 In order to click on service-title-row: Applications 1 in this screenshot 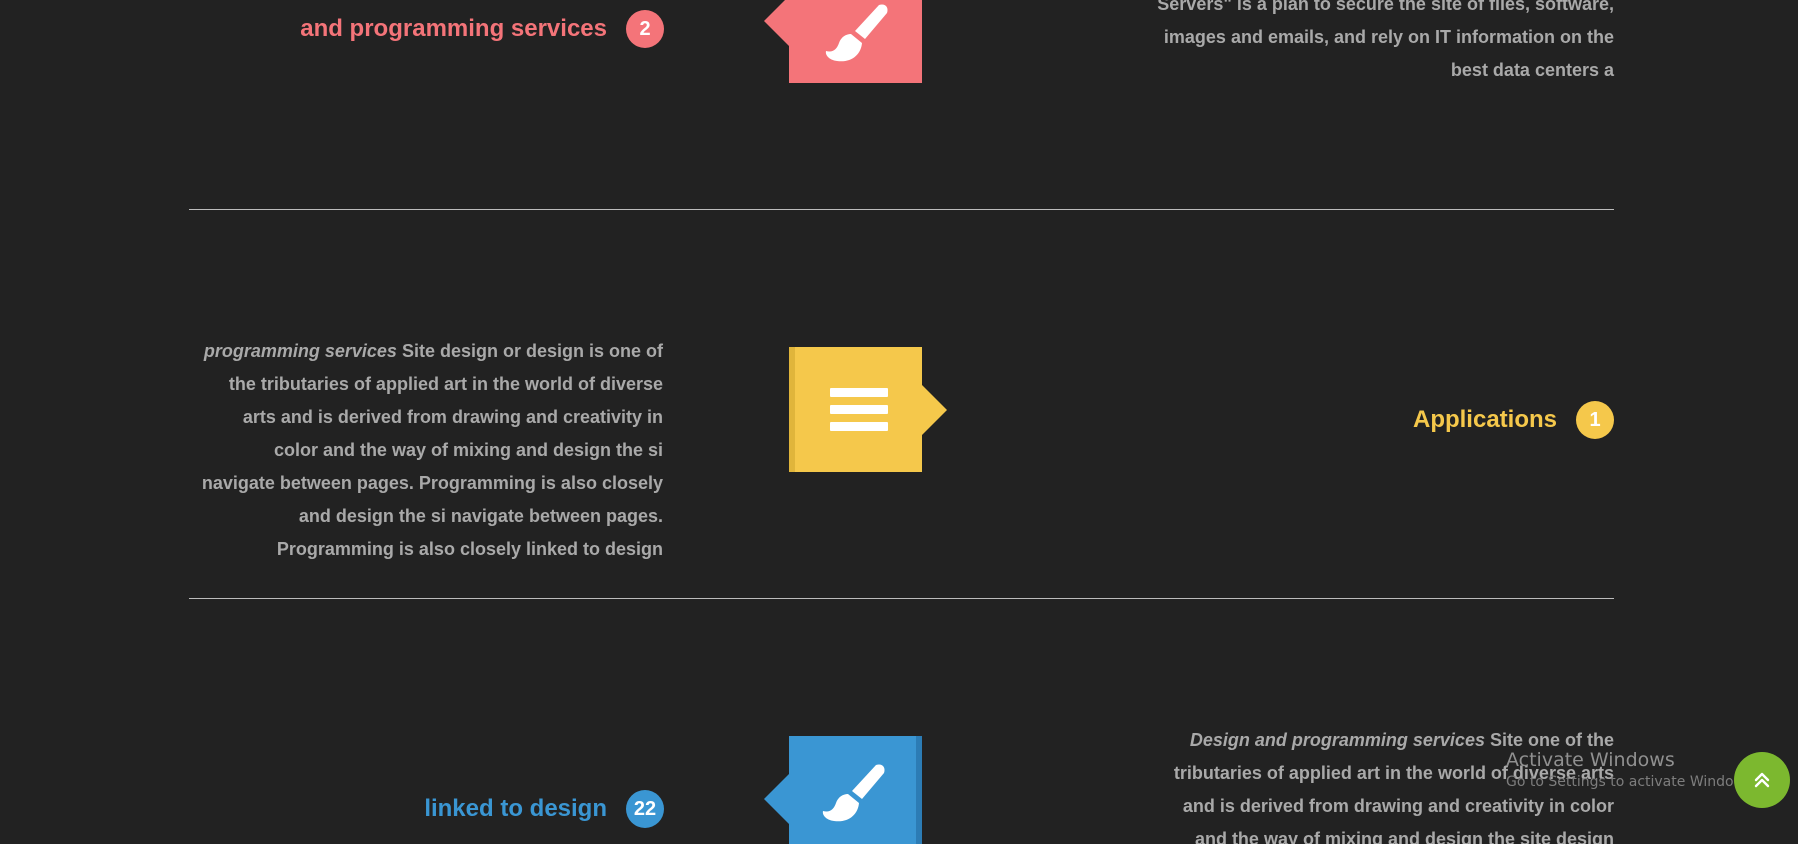, I will do `click(1513, 420)`.